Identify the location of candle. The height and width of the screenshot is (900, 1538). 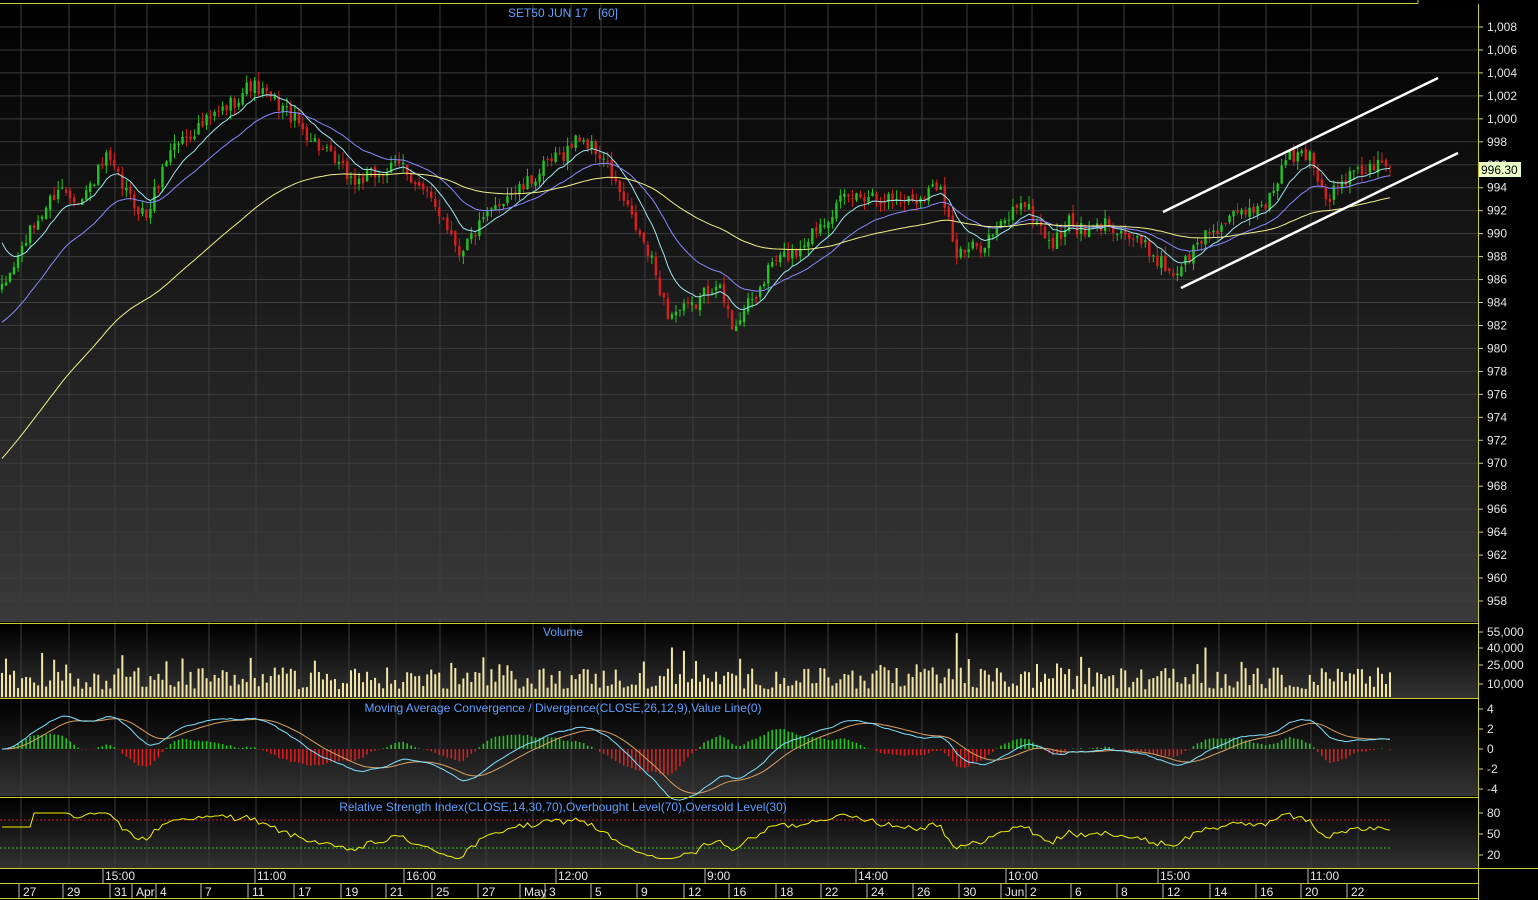
(812, 237).